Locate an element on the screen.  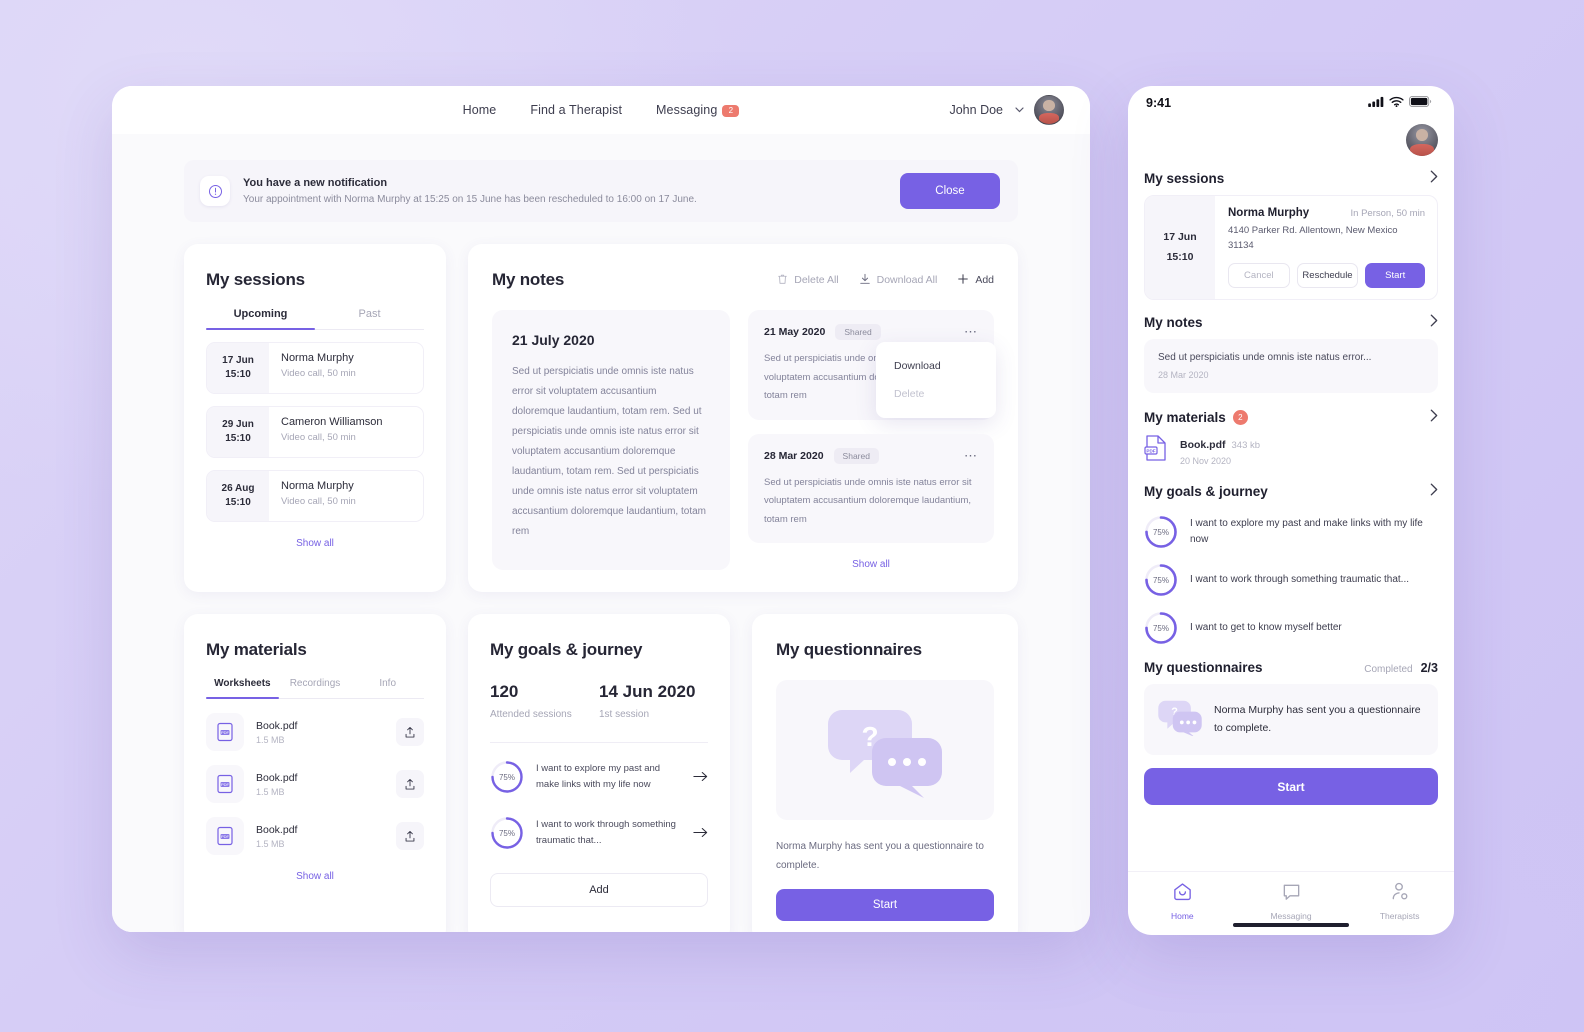
trash-icon is located at coordinates (782, 280).